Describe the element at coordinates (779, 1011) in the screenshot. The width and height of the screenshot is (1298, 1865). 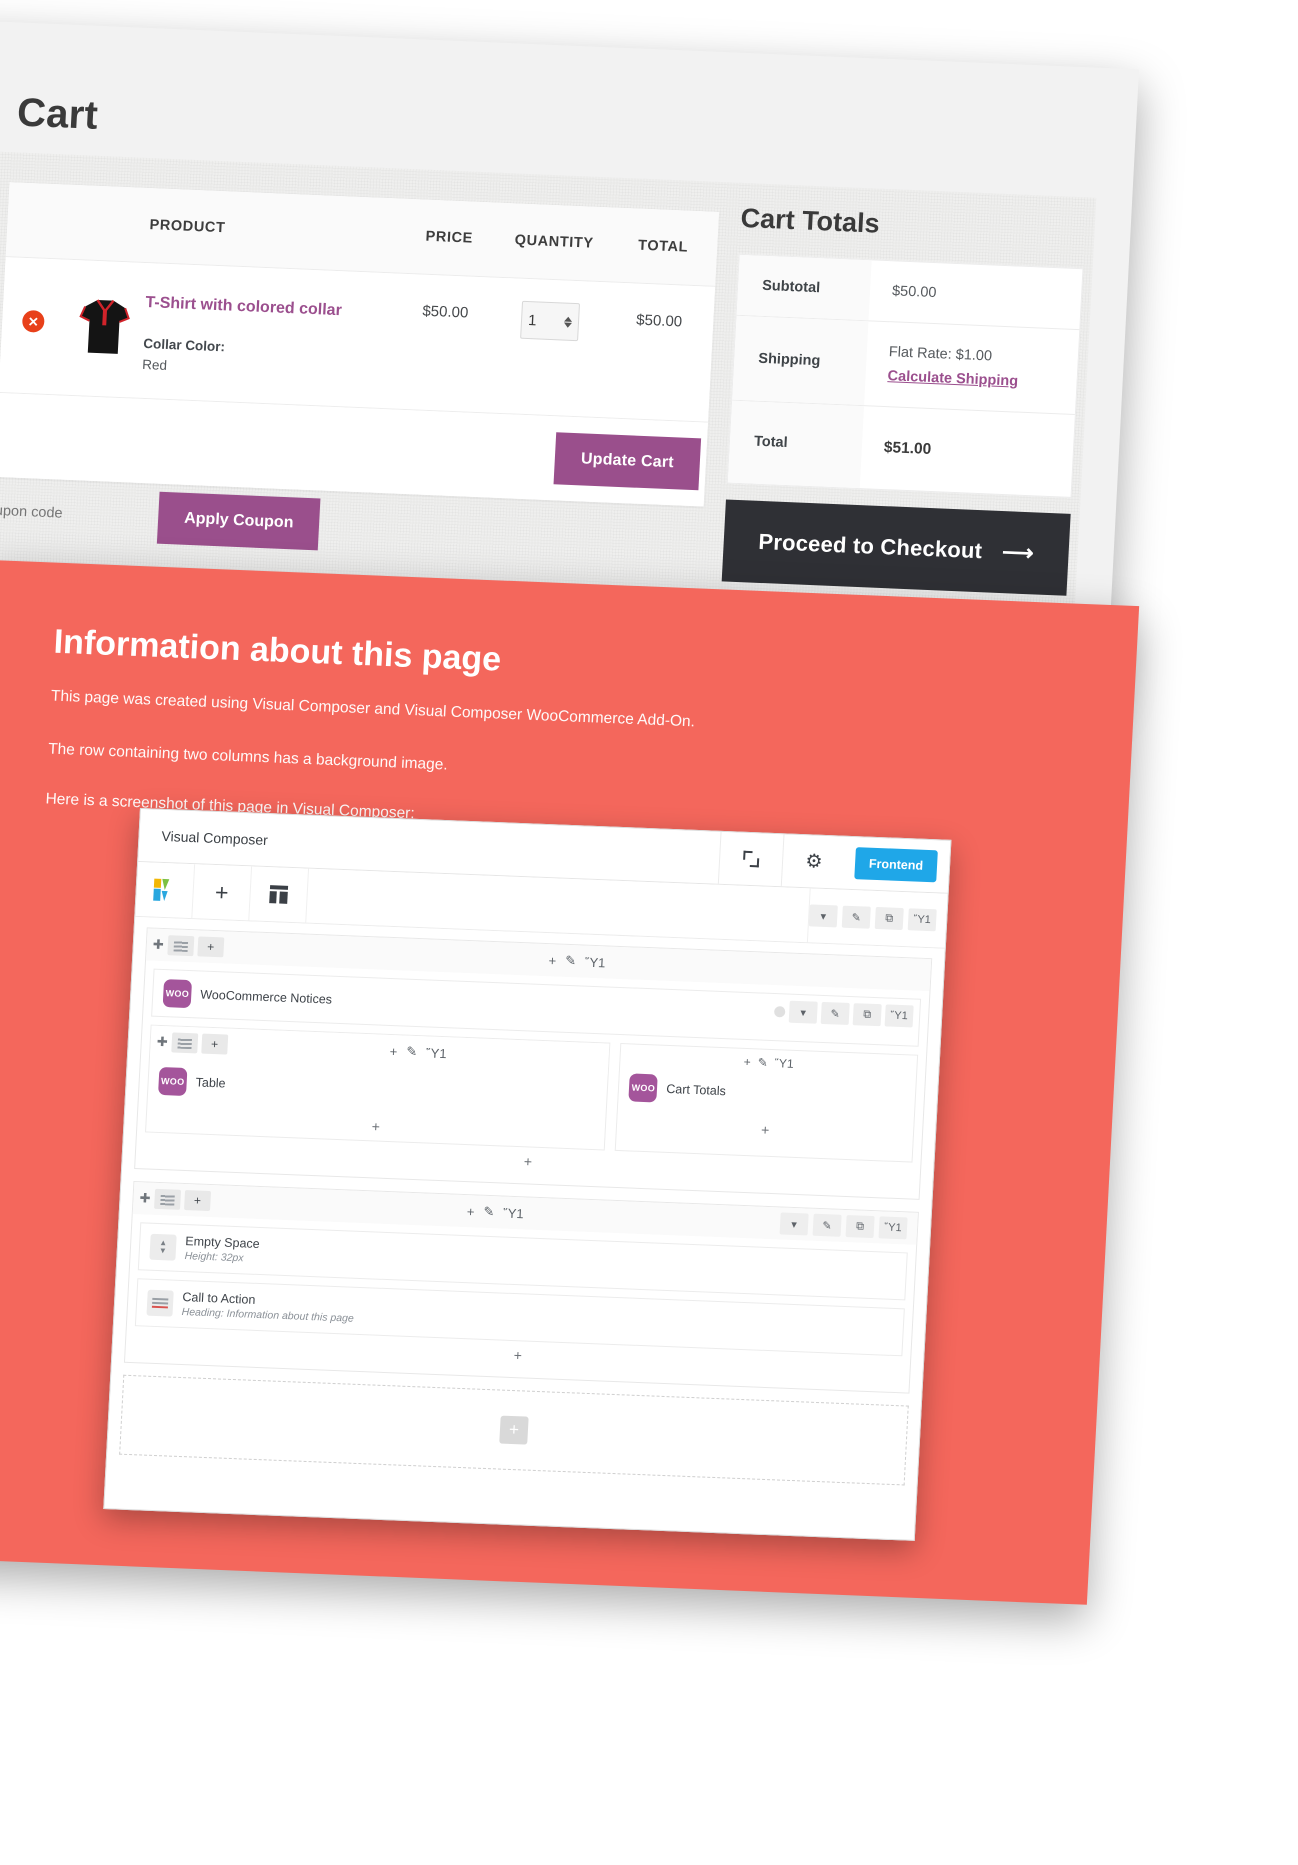
I see `status-dot-icon` at that location.